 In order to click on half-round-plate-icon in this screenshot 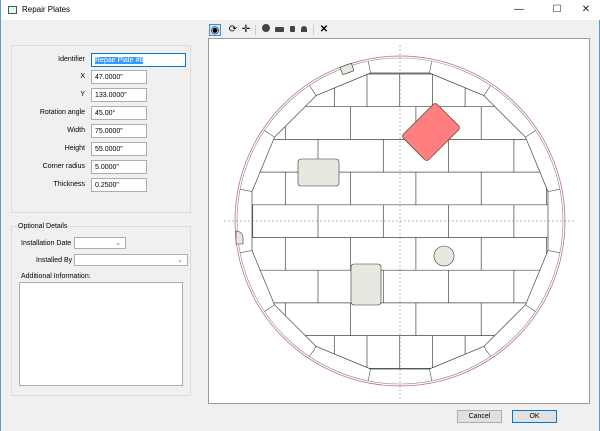, I will do `click(304, 30)`.